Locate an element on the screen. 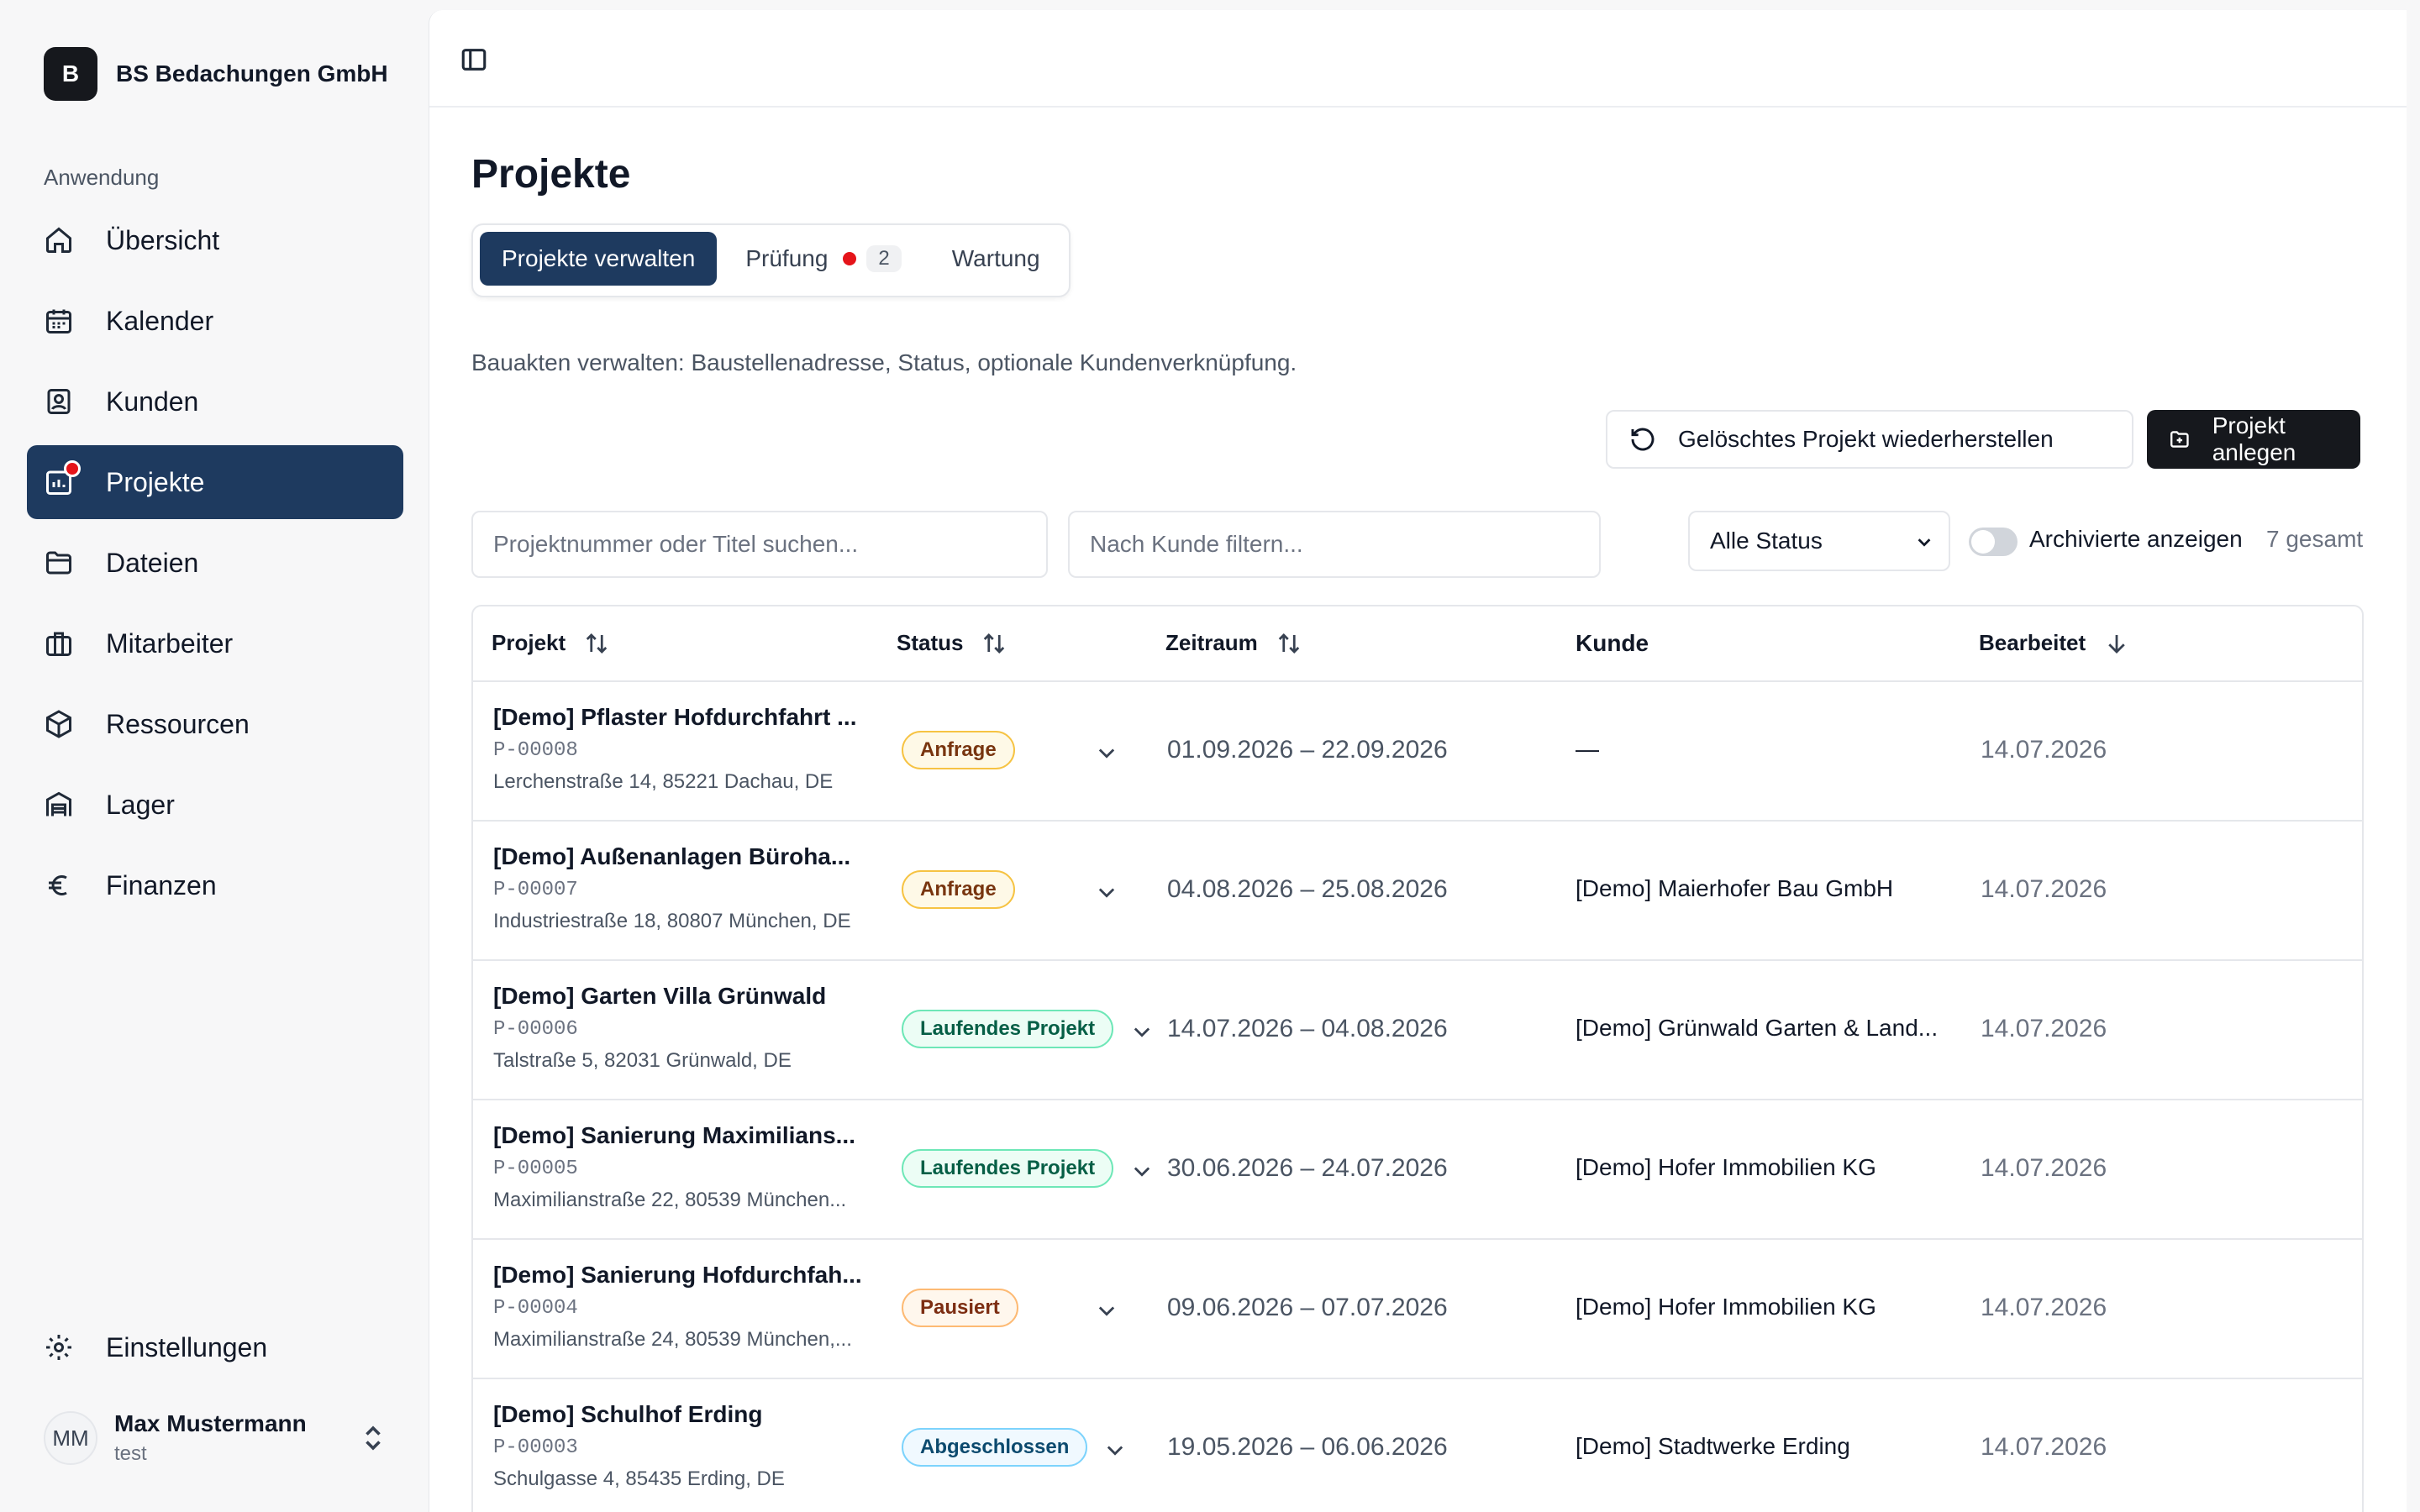  sidebar-item-kunden: Kunden is located at coordinates (215, 401).